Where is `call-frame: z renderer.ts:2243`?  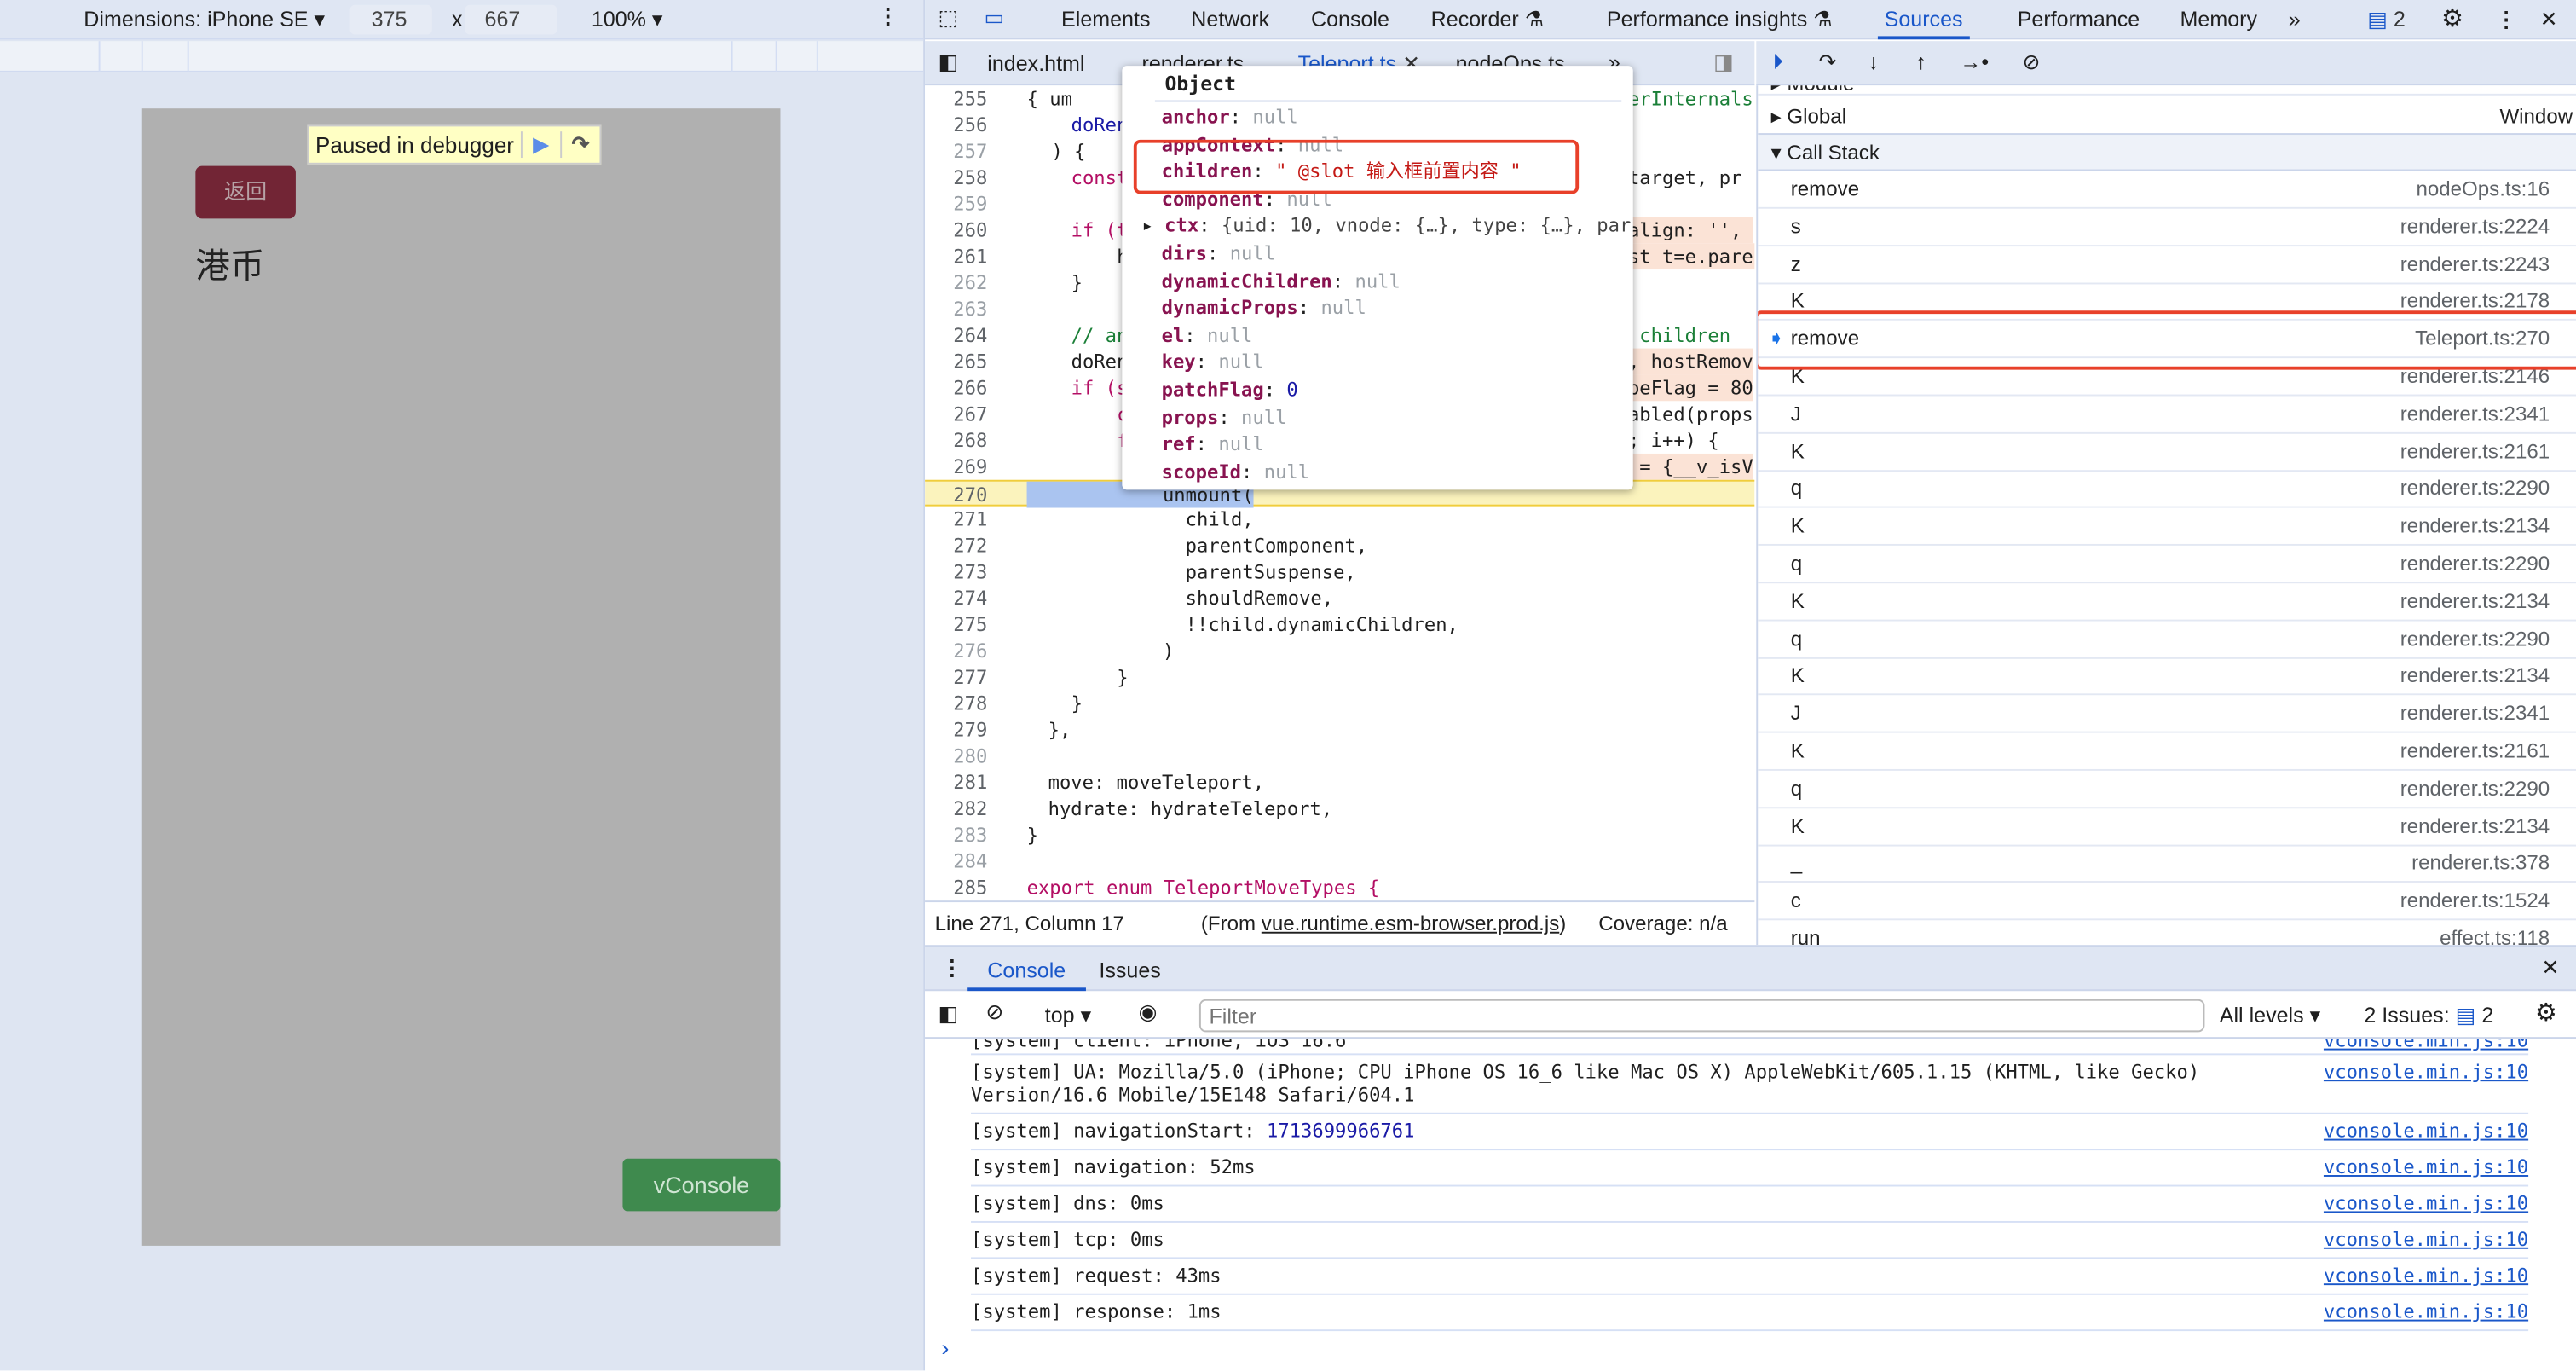
call-frame: z renderer.ts:2243 is located at coordinates (2167, 265).